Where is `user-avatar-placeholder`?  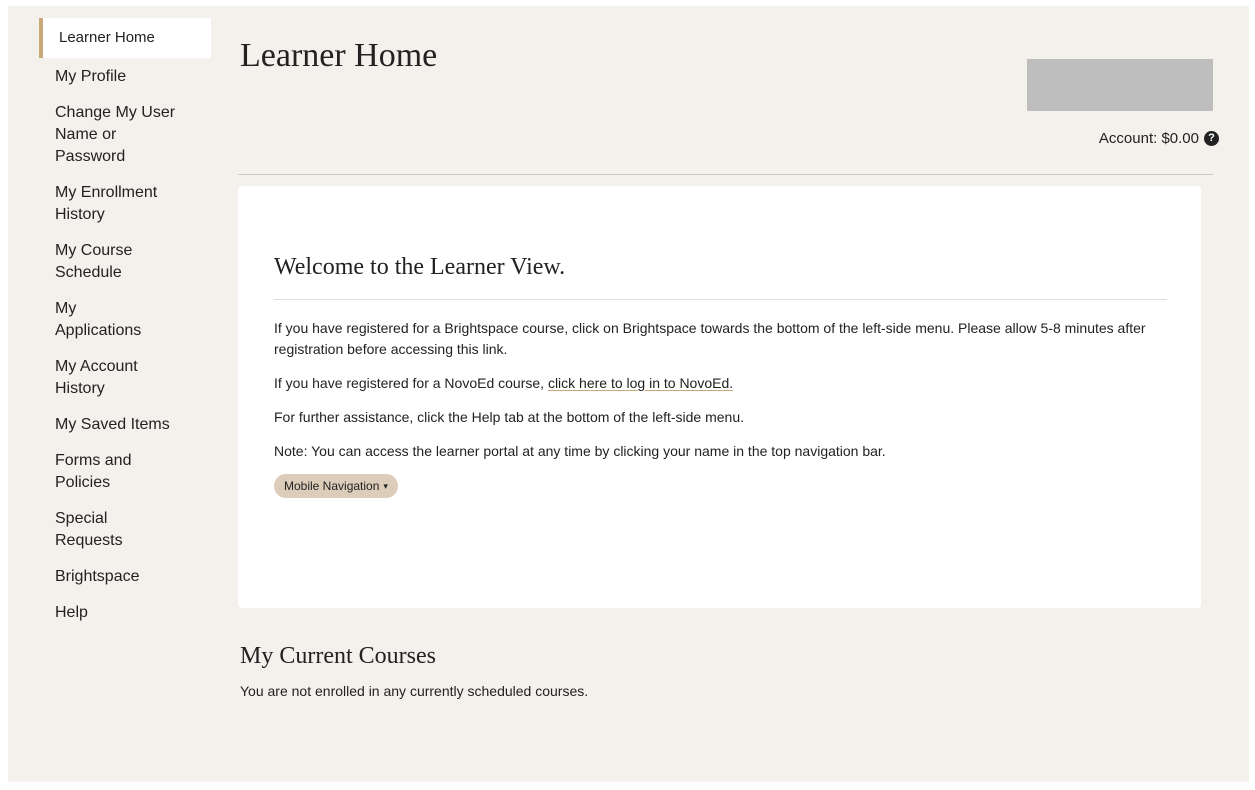 user-avatar-placeholder is located at coordinates (1120, 85).